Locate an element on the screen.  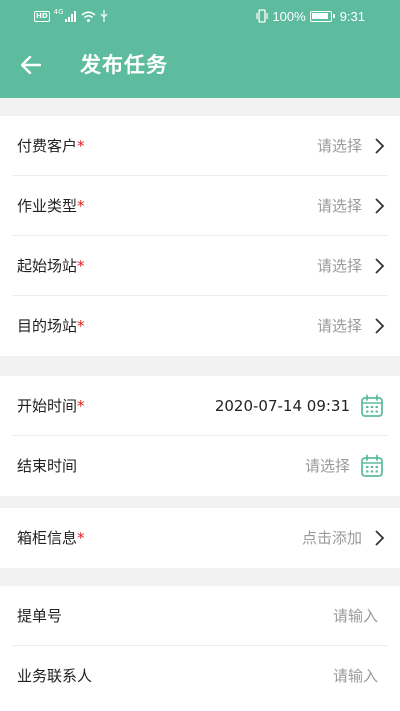
app-bar: HD 4G 100% 9:31 发布任务 is located at coordinates (200, 49).